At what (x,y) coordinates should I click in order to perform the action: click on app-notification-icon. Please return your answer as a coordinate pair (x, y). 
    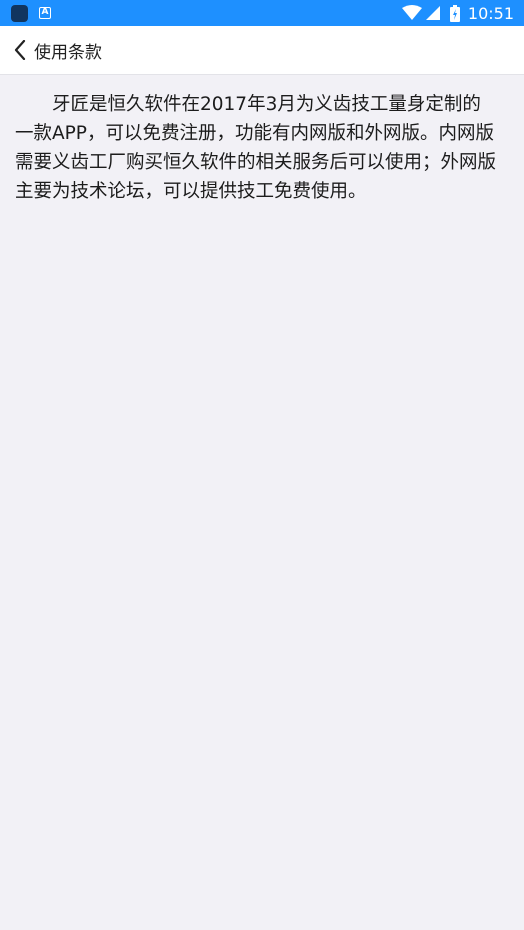
    Looking at the image, I should click on (19, 13).